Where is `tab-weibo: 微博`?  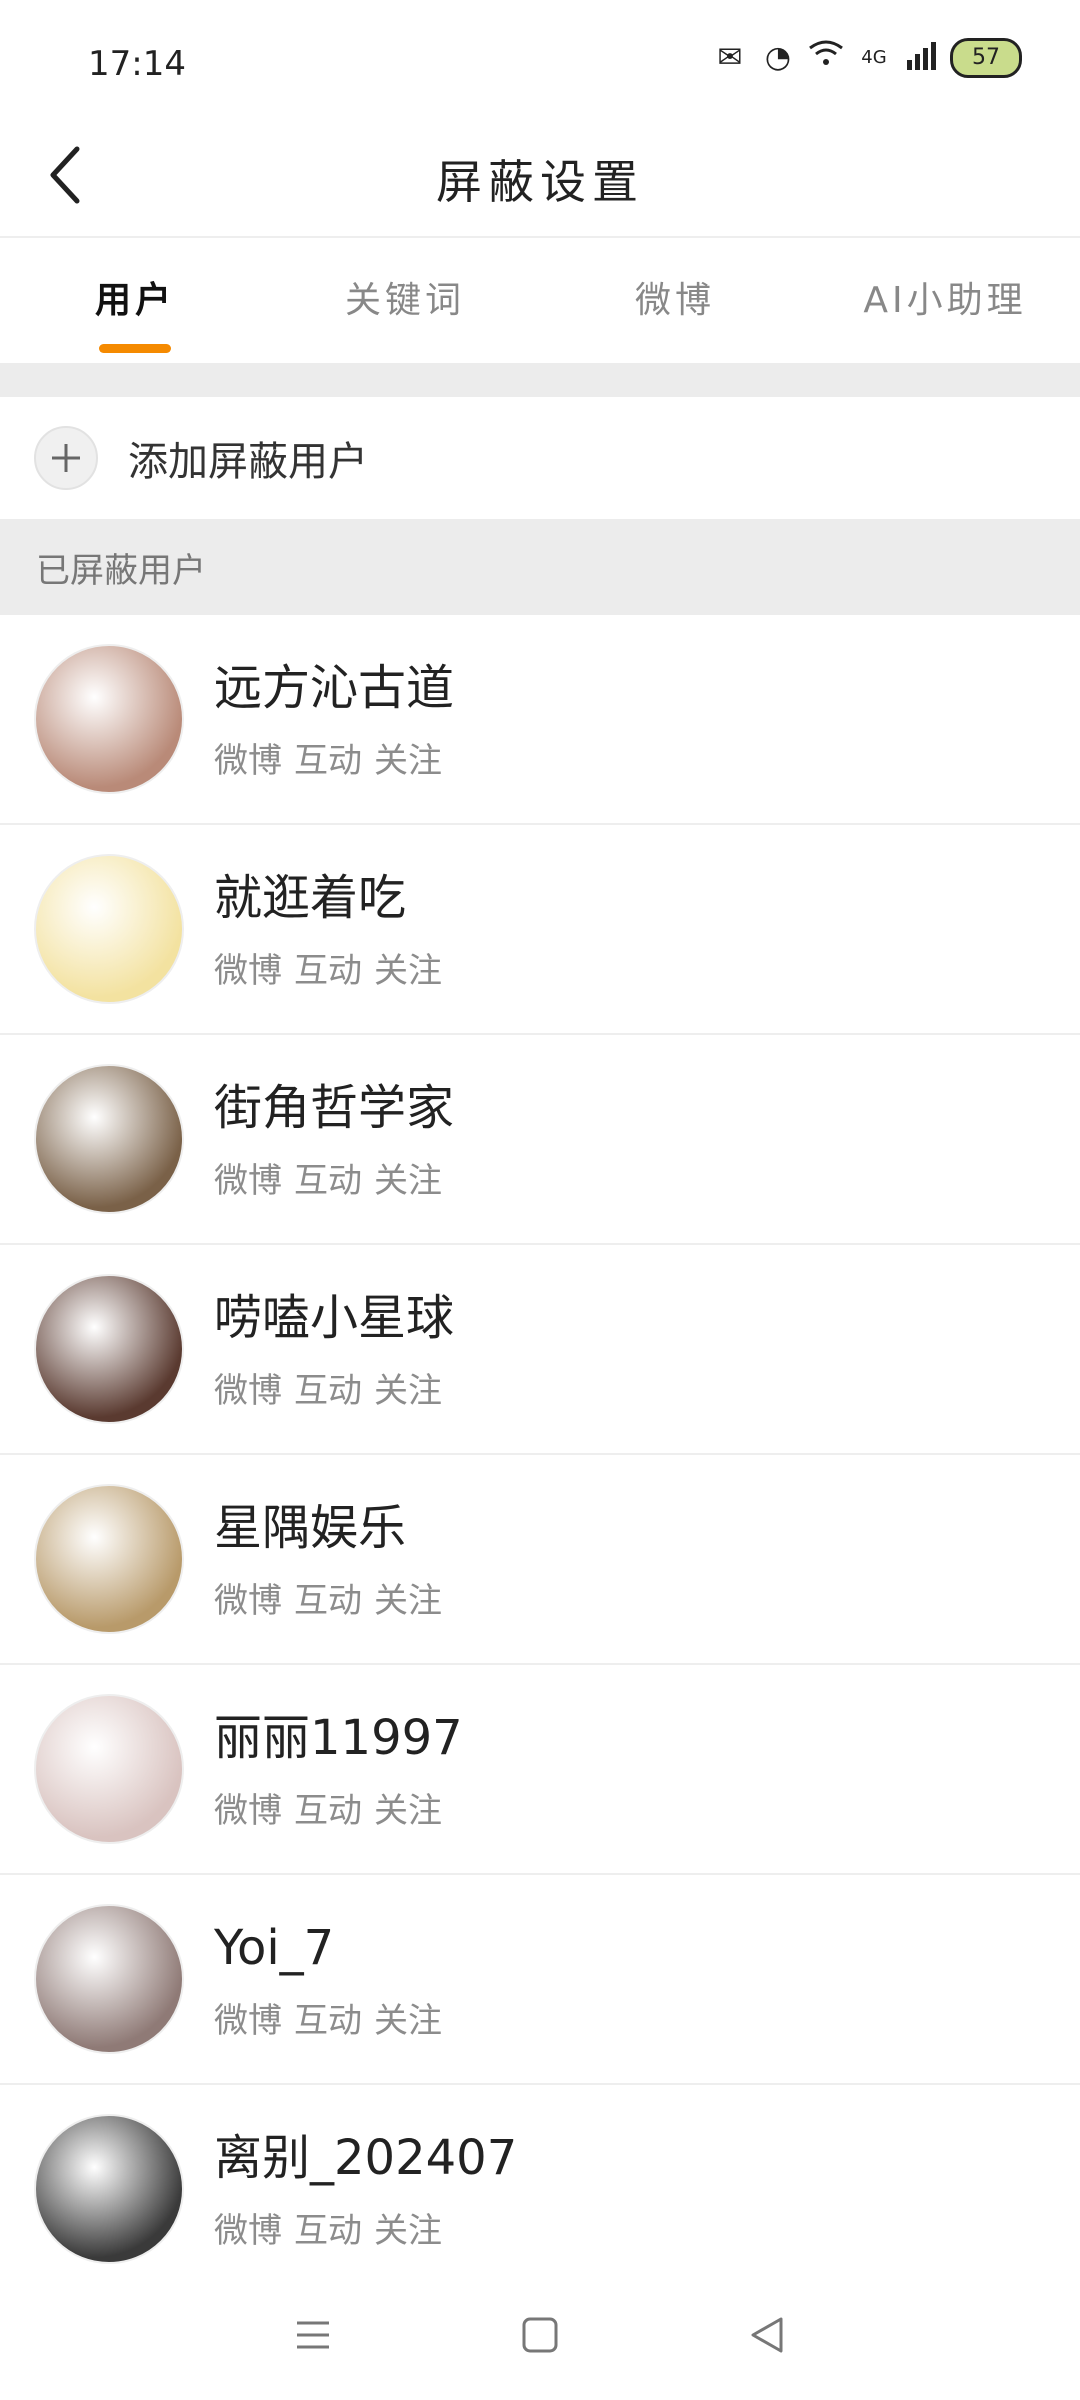 tab-weibo: 微博 is located at coordinates (675, 300).